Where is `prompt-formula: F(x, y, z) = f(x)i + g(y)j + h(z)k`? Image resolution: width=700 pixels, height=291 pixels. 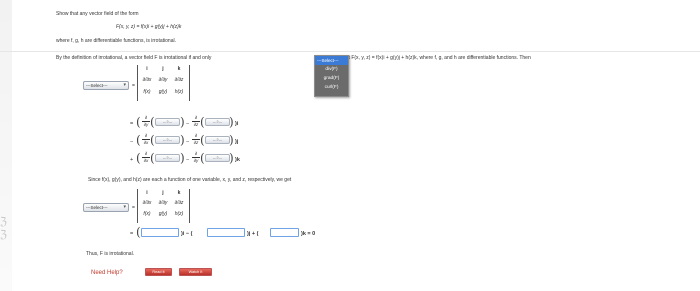
prompt-formula: F(x, y, z) = f(x)i + g(y)j + h(z)k is located at coordinates (149, 27).